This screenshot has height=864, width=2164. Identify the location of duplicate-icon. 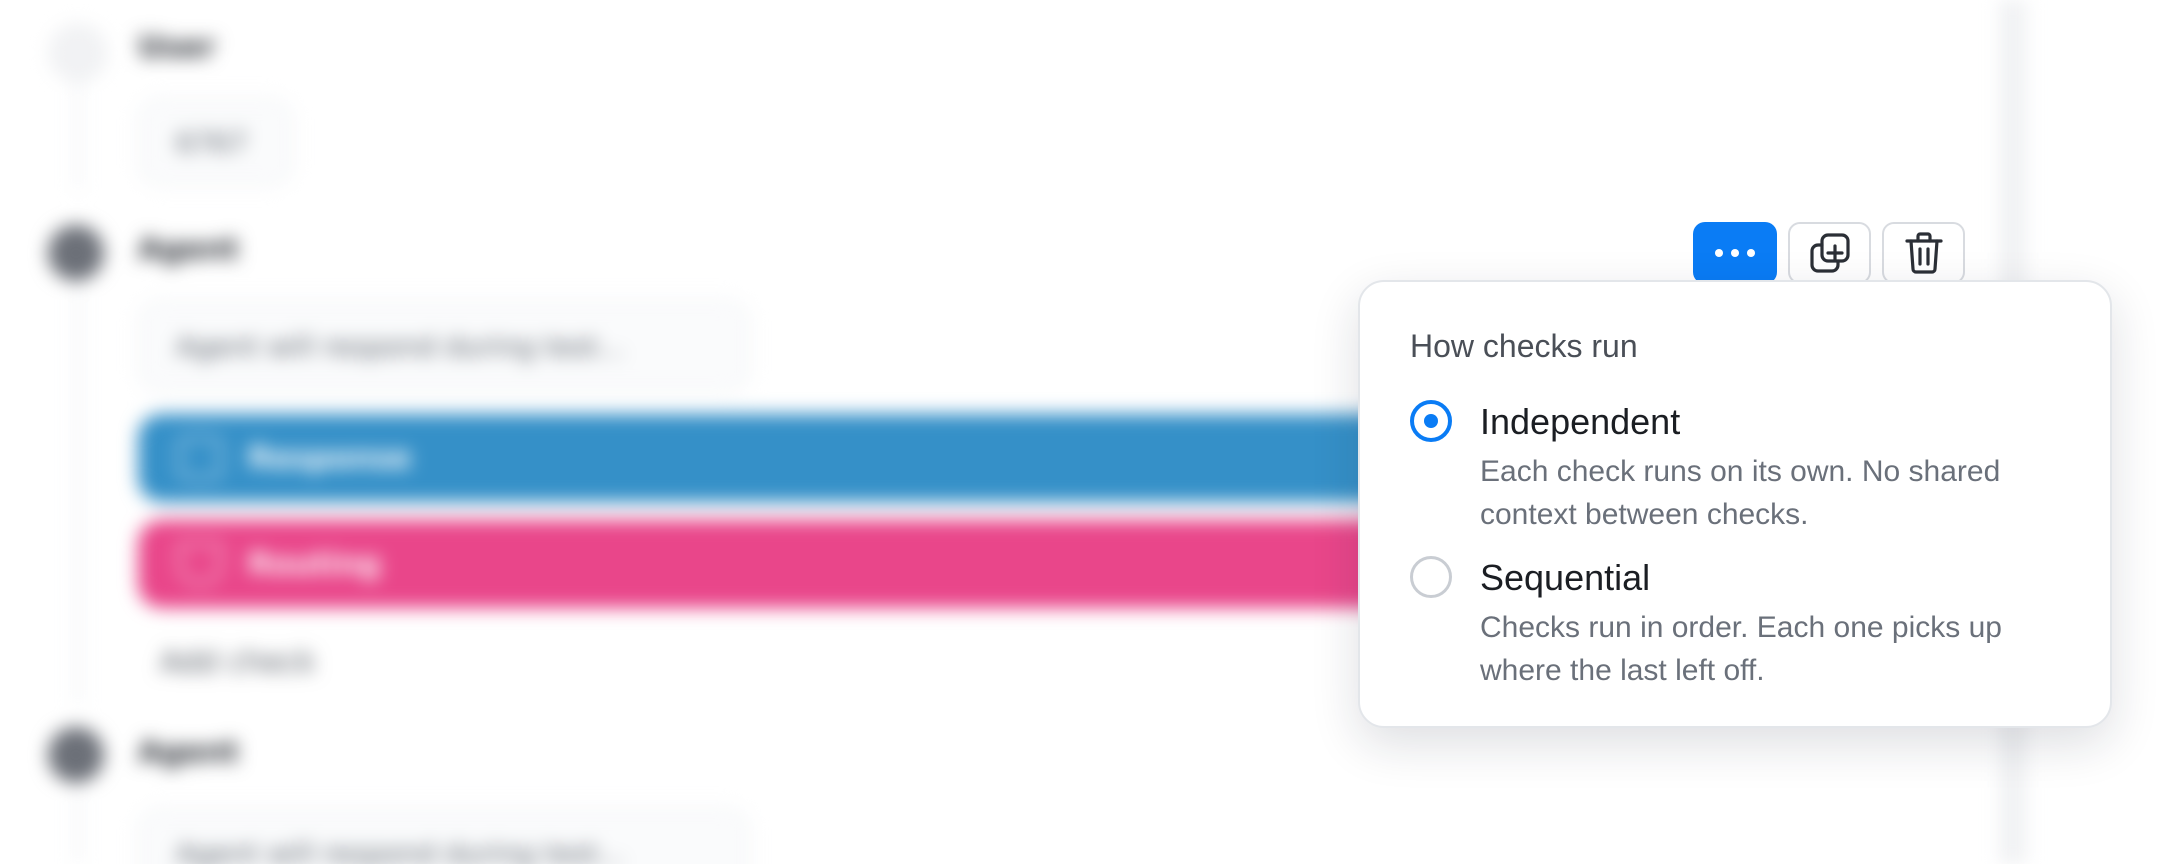
(1829, 253).